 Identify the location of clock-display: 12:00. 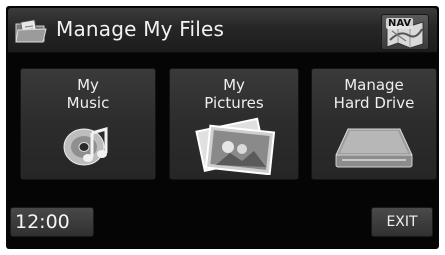
(52, 222).